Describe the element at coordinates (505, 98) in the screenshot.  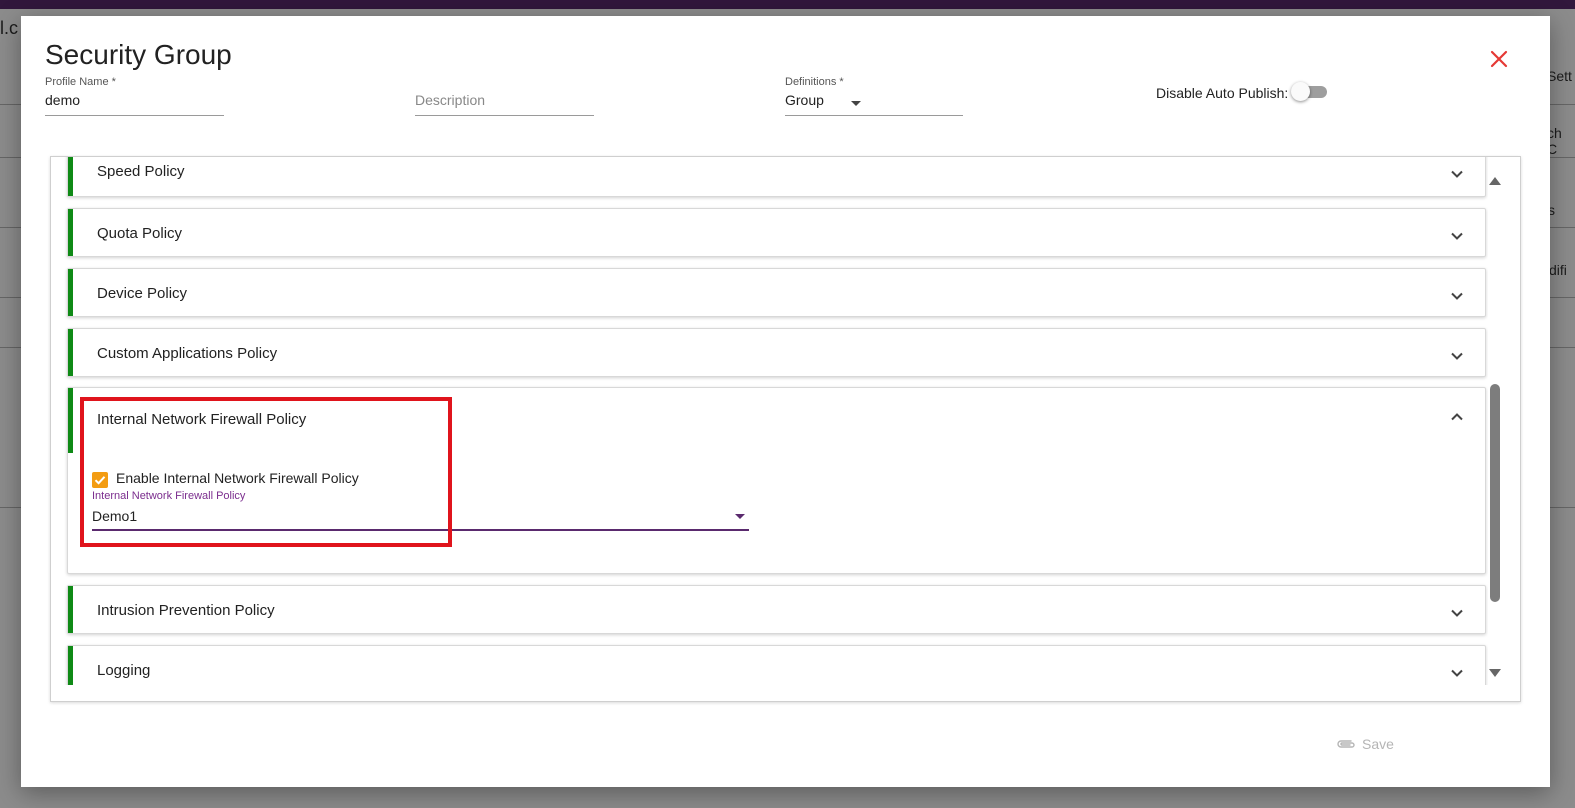
I see `description-field: Description` at that location.